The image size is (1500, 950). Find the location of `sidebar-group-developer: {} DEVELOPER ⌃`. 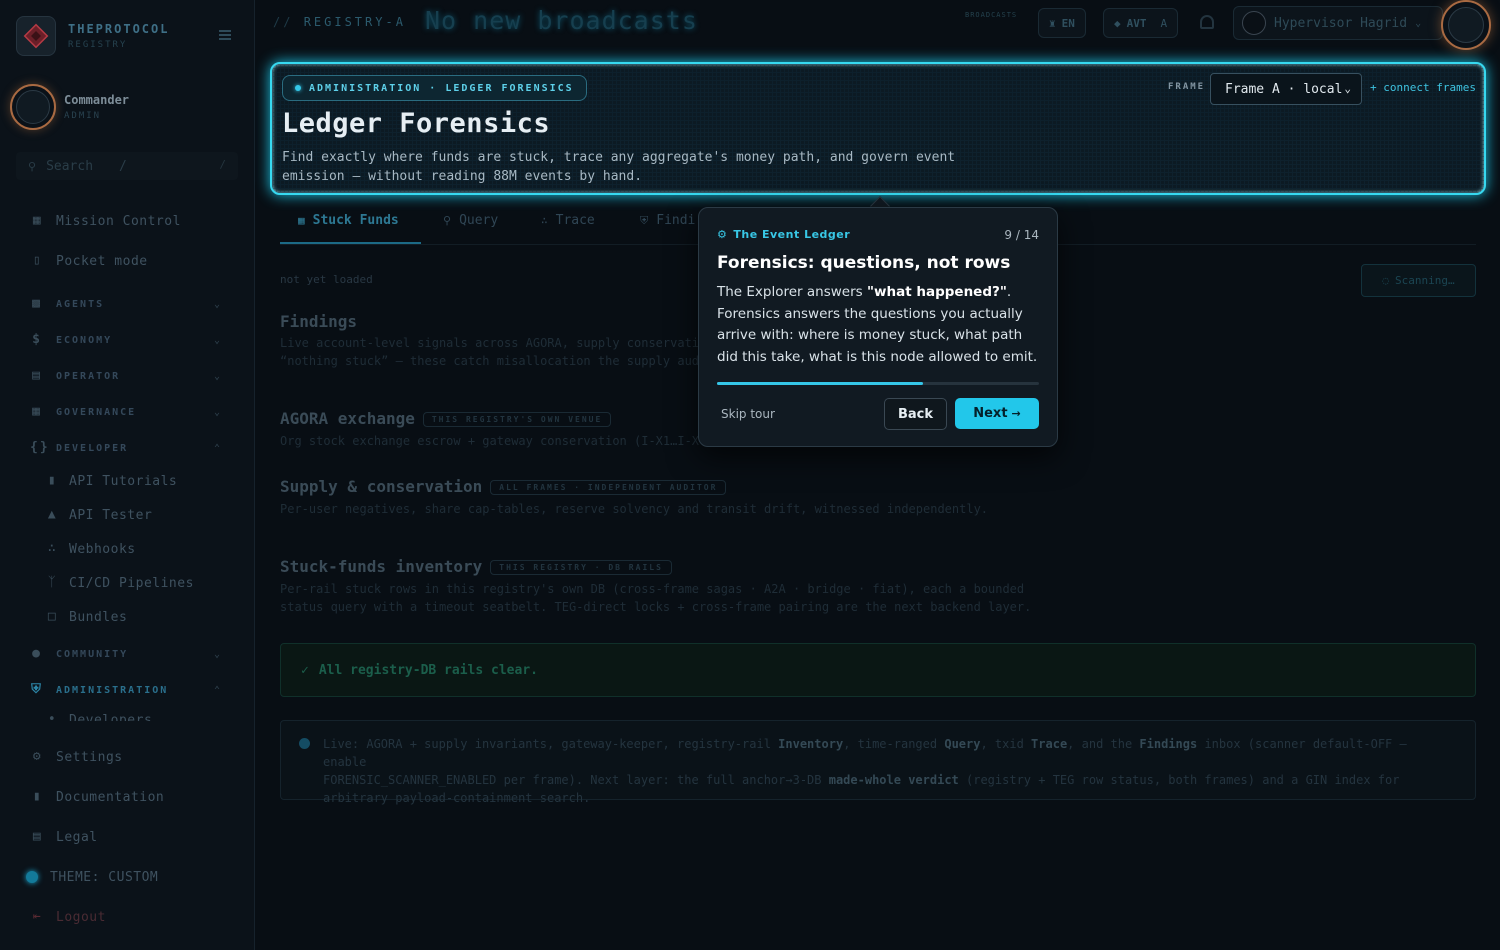

sidebar-group-developer: {} DEVELOPER ⌃ is located at coordinates (127, 448).